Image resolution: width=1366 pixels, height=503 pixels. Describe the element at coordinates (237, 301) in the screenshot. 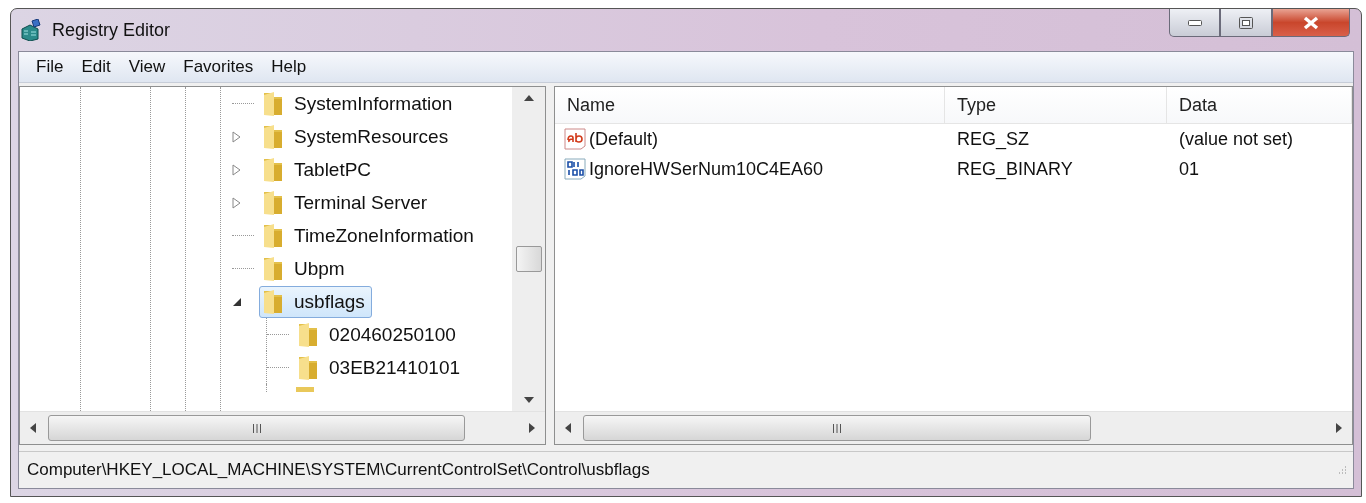

I see `collapse-arrow-icon` at that location.